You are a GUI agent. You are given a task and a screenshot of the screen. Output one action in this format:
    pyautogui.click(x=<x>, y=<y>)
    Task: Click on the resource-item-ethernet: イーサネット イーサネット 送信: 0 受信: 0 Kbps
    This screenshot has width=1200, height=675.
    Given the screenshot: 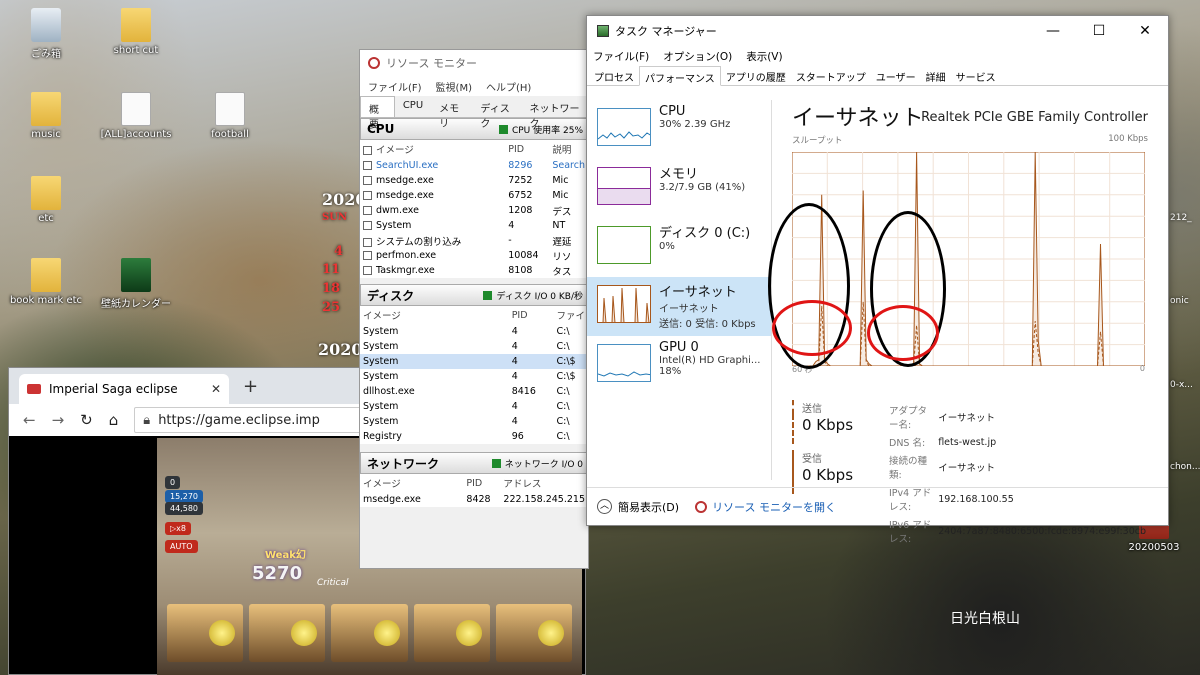 What is the action you would take?
    pyautogui.click(x=679, y=306)
    